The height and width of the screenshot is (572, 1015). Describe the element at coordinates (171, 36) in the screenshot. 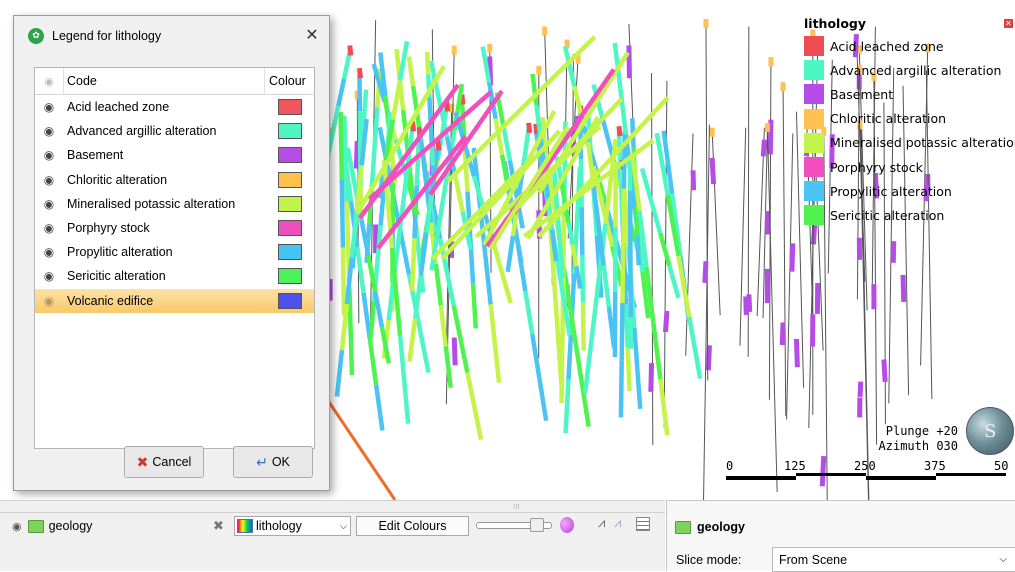

I see `dialog-titlebar: ✿ Legend for lithology ✕` at that location.